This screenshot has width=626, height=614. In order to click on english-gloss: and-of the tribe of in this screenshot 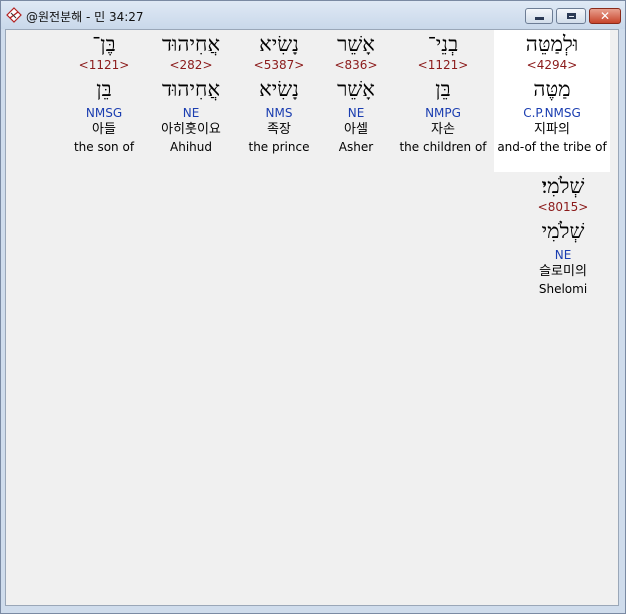, I will do `click(552, 147)`.